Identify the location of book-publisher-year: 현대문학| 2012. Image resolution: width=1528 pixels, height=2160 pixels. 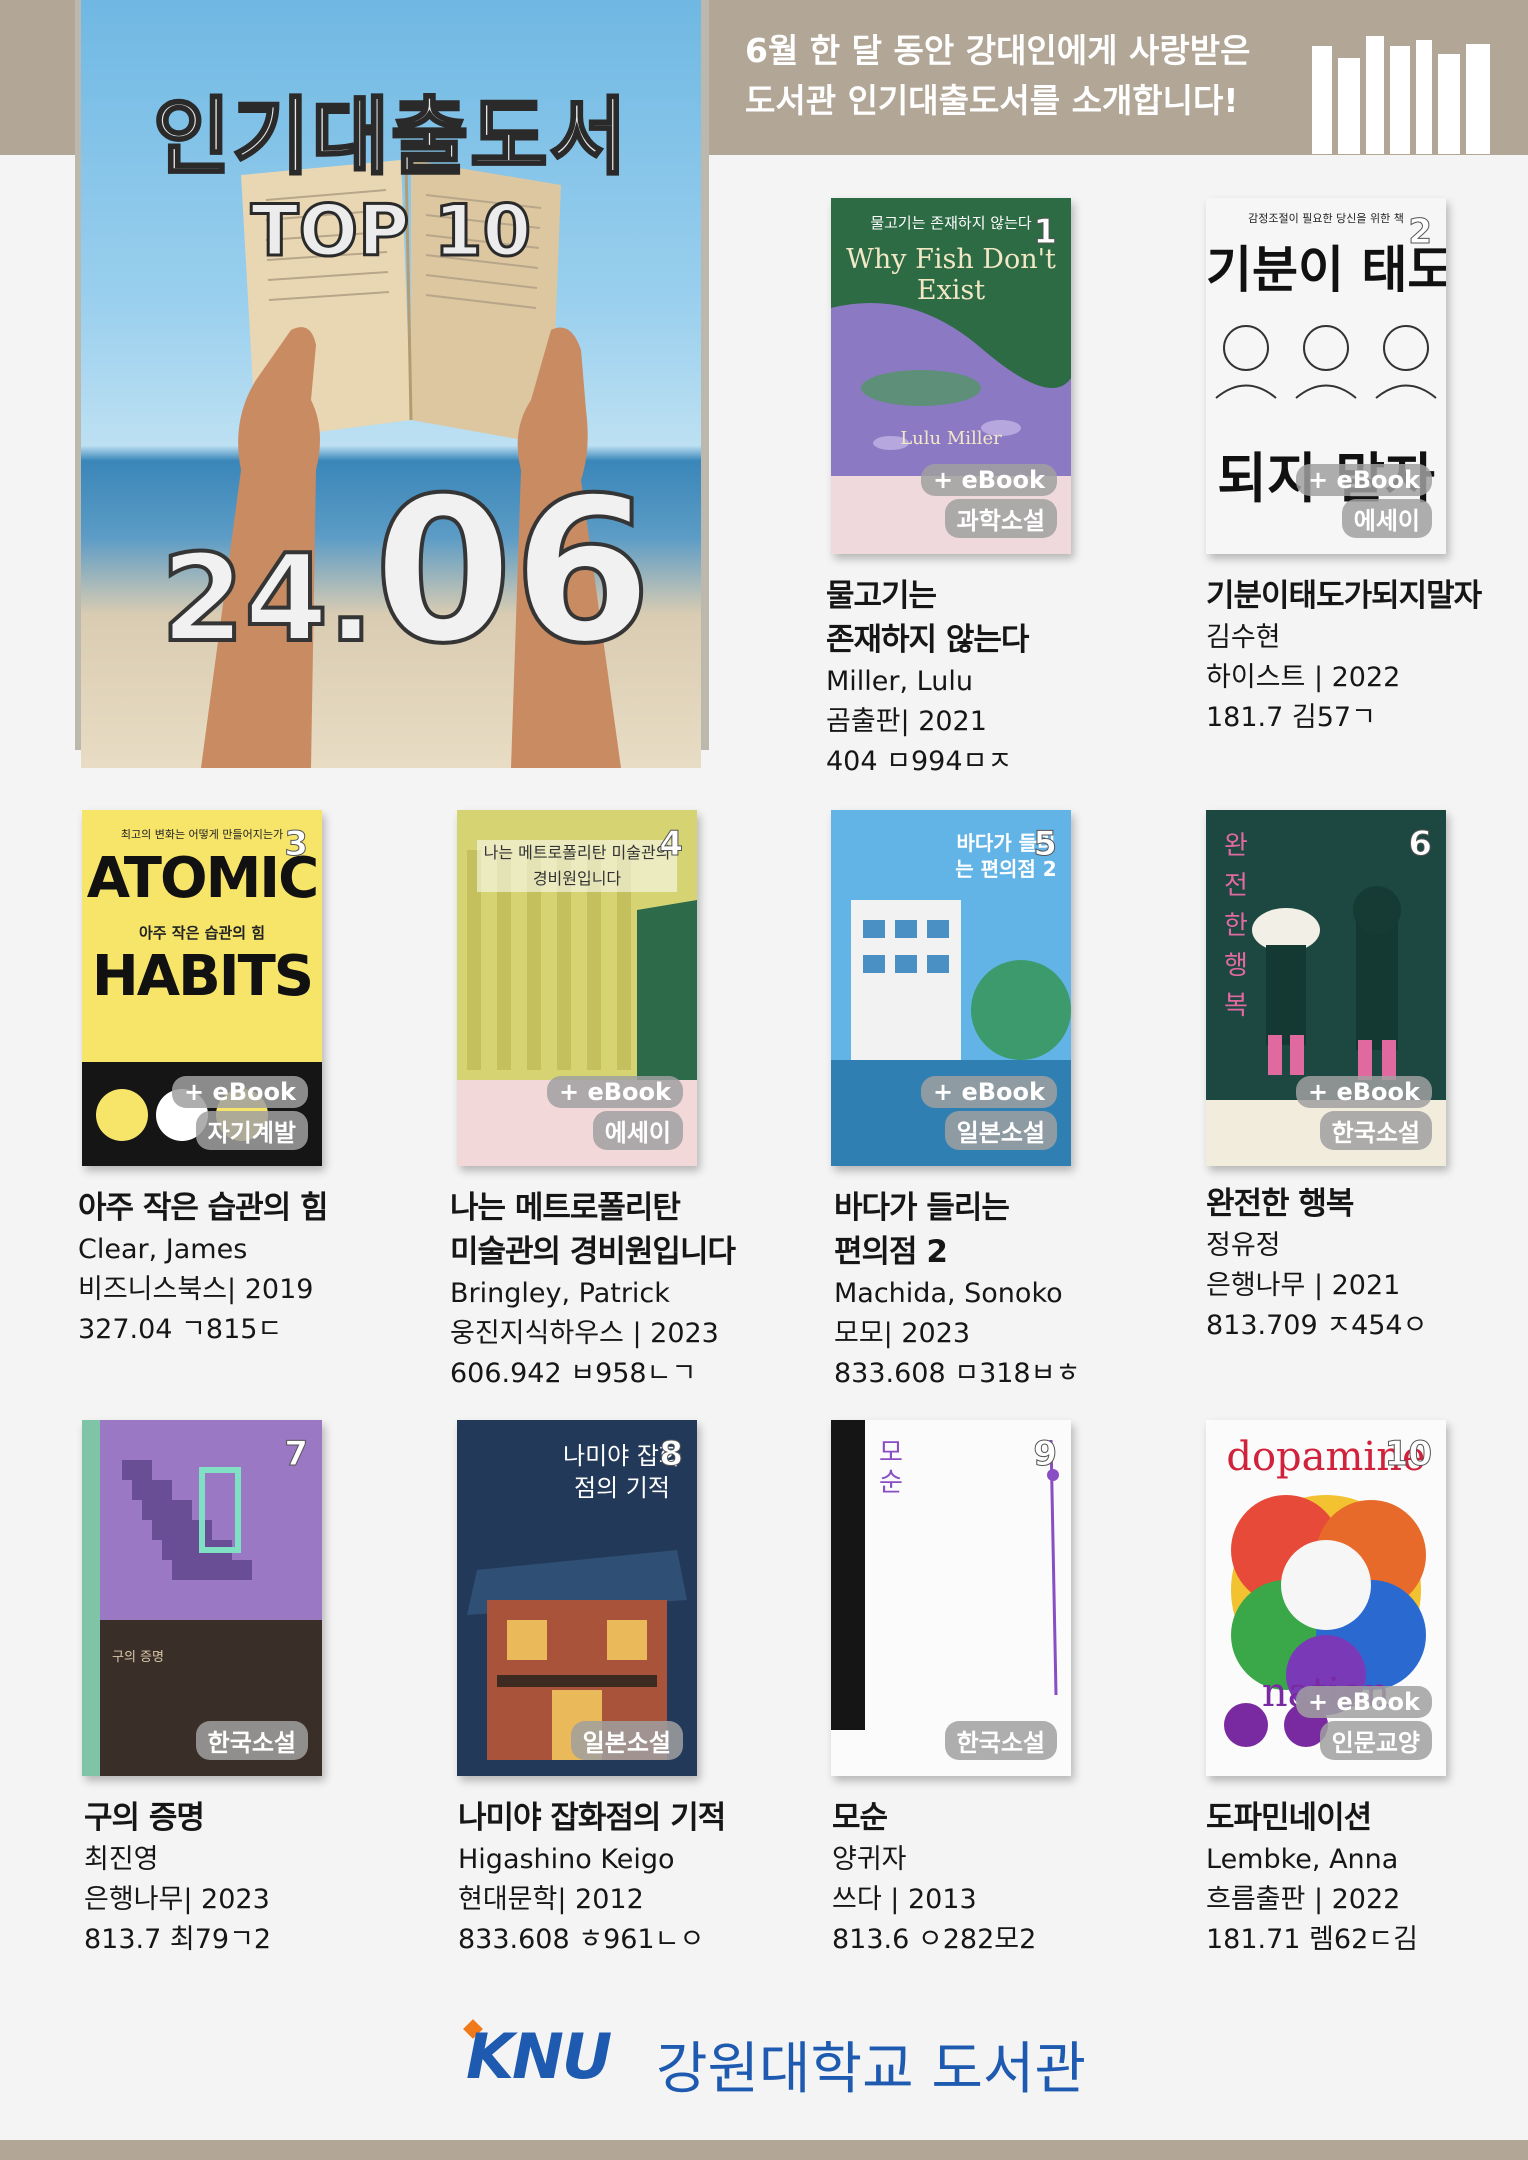
(551, 1899).